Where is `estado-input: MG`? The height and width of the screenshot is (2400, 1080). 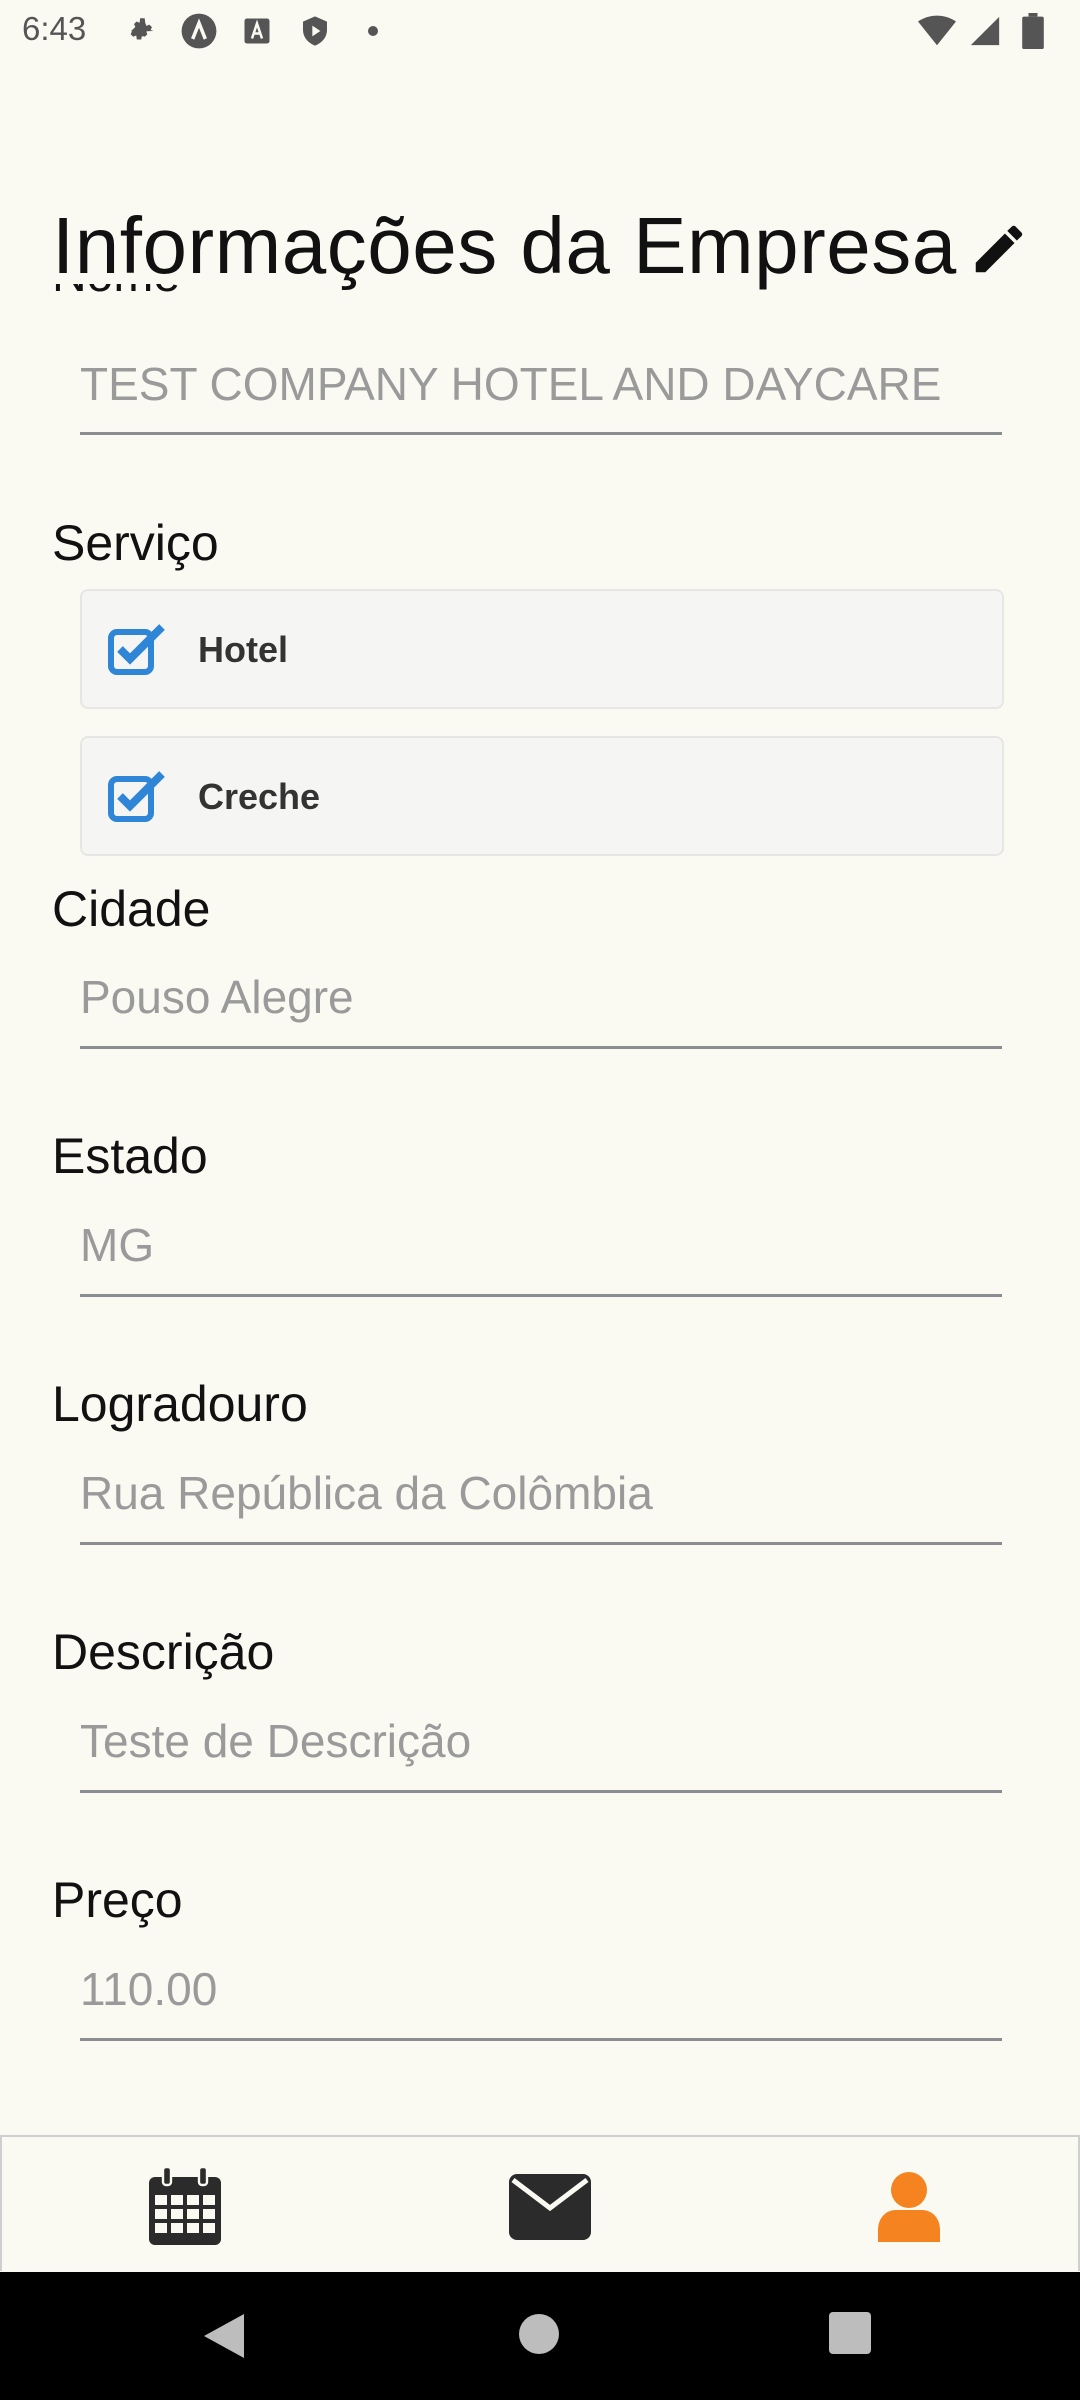
estado-input: MG is located at coordinates (117, 1245).